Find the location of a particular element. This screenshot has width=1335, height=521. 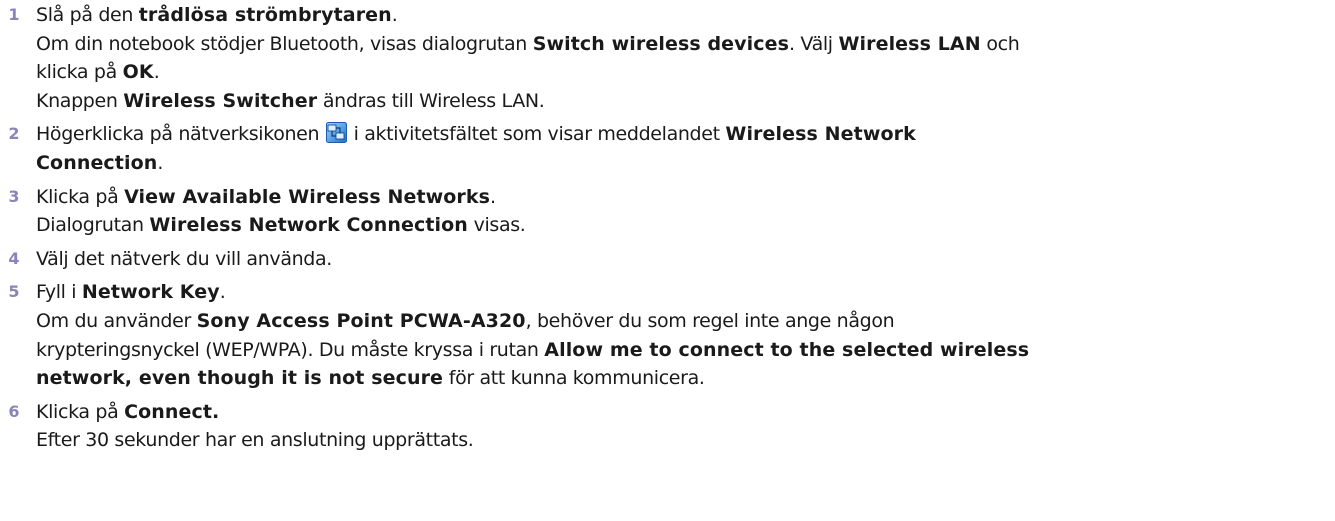

network-connection-icon is located at coordinates (336, 133).